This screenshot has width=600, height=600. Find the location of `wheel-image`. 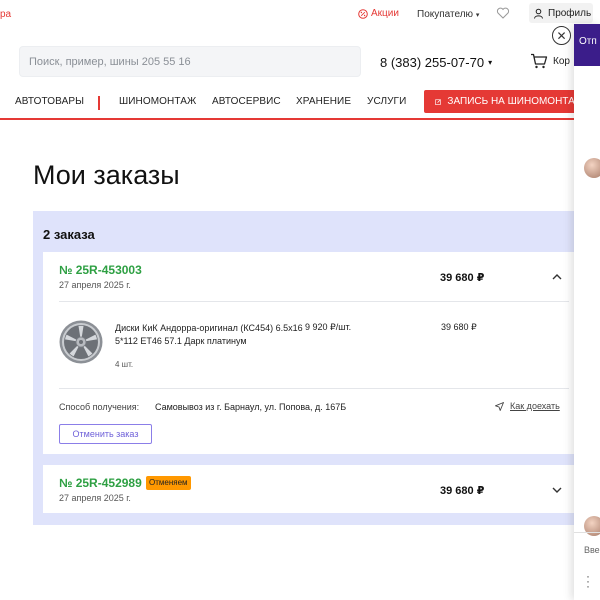

wheel-image is located at coordinates (81, 342).